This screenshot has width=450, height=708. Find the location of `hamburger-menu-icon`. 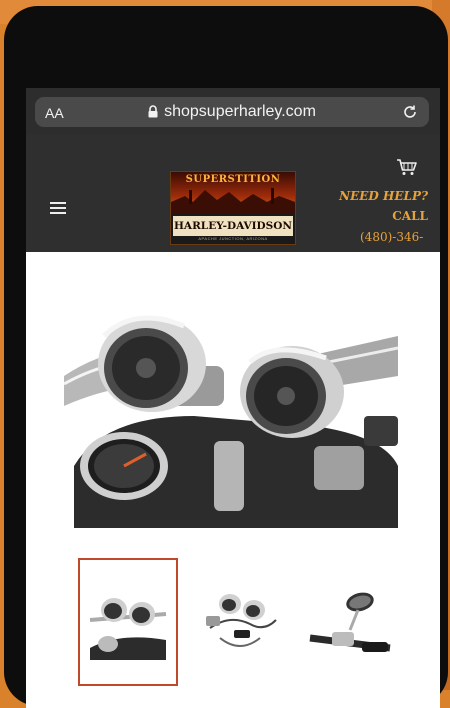

hamburger-menu-icon is located at coordinates (58, 208).